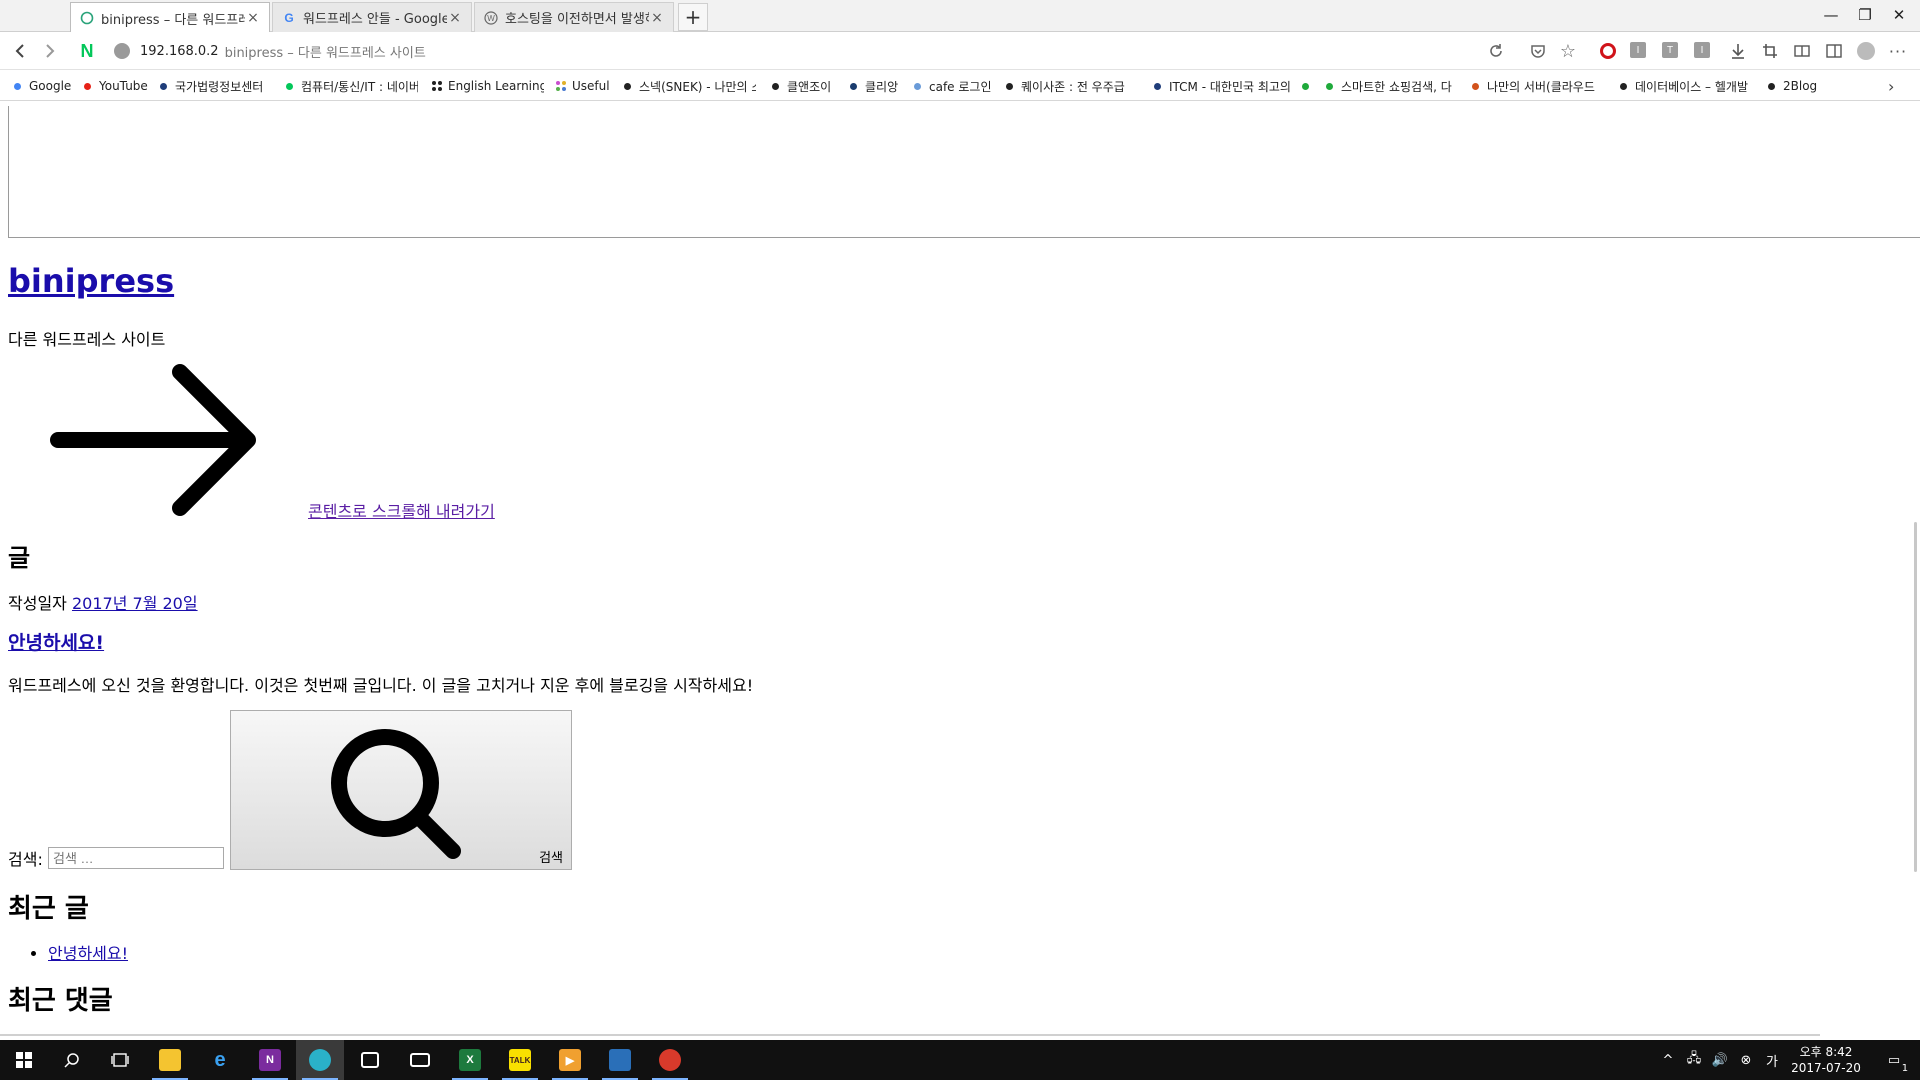 The image size is (1920, 1080). What do you see at coordinates (325, 53) in the screenshot?
I see `address-page-title: binipress – 다른 워드프레스 사이트` at bounding box center [325, 53].